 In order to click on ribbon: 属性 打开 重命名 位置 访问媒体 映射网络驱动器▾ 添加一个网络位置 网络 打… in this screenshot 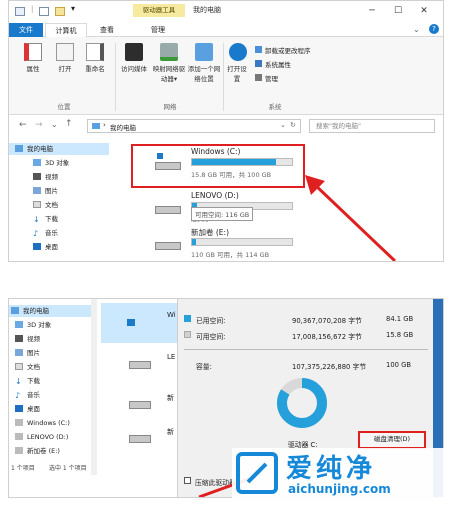, I will do `click(226, 76)`.